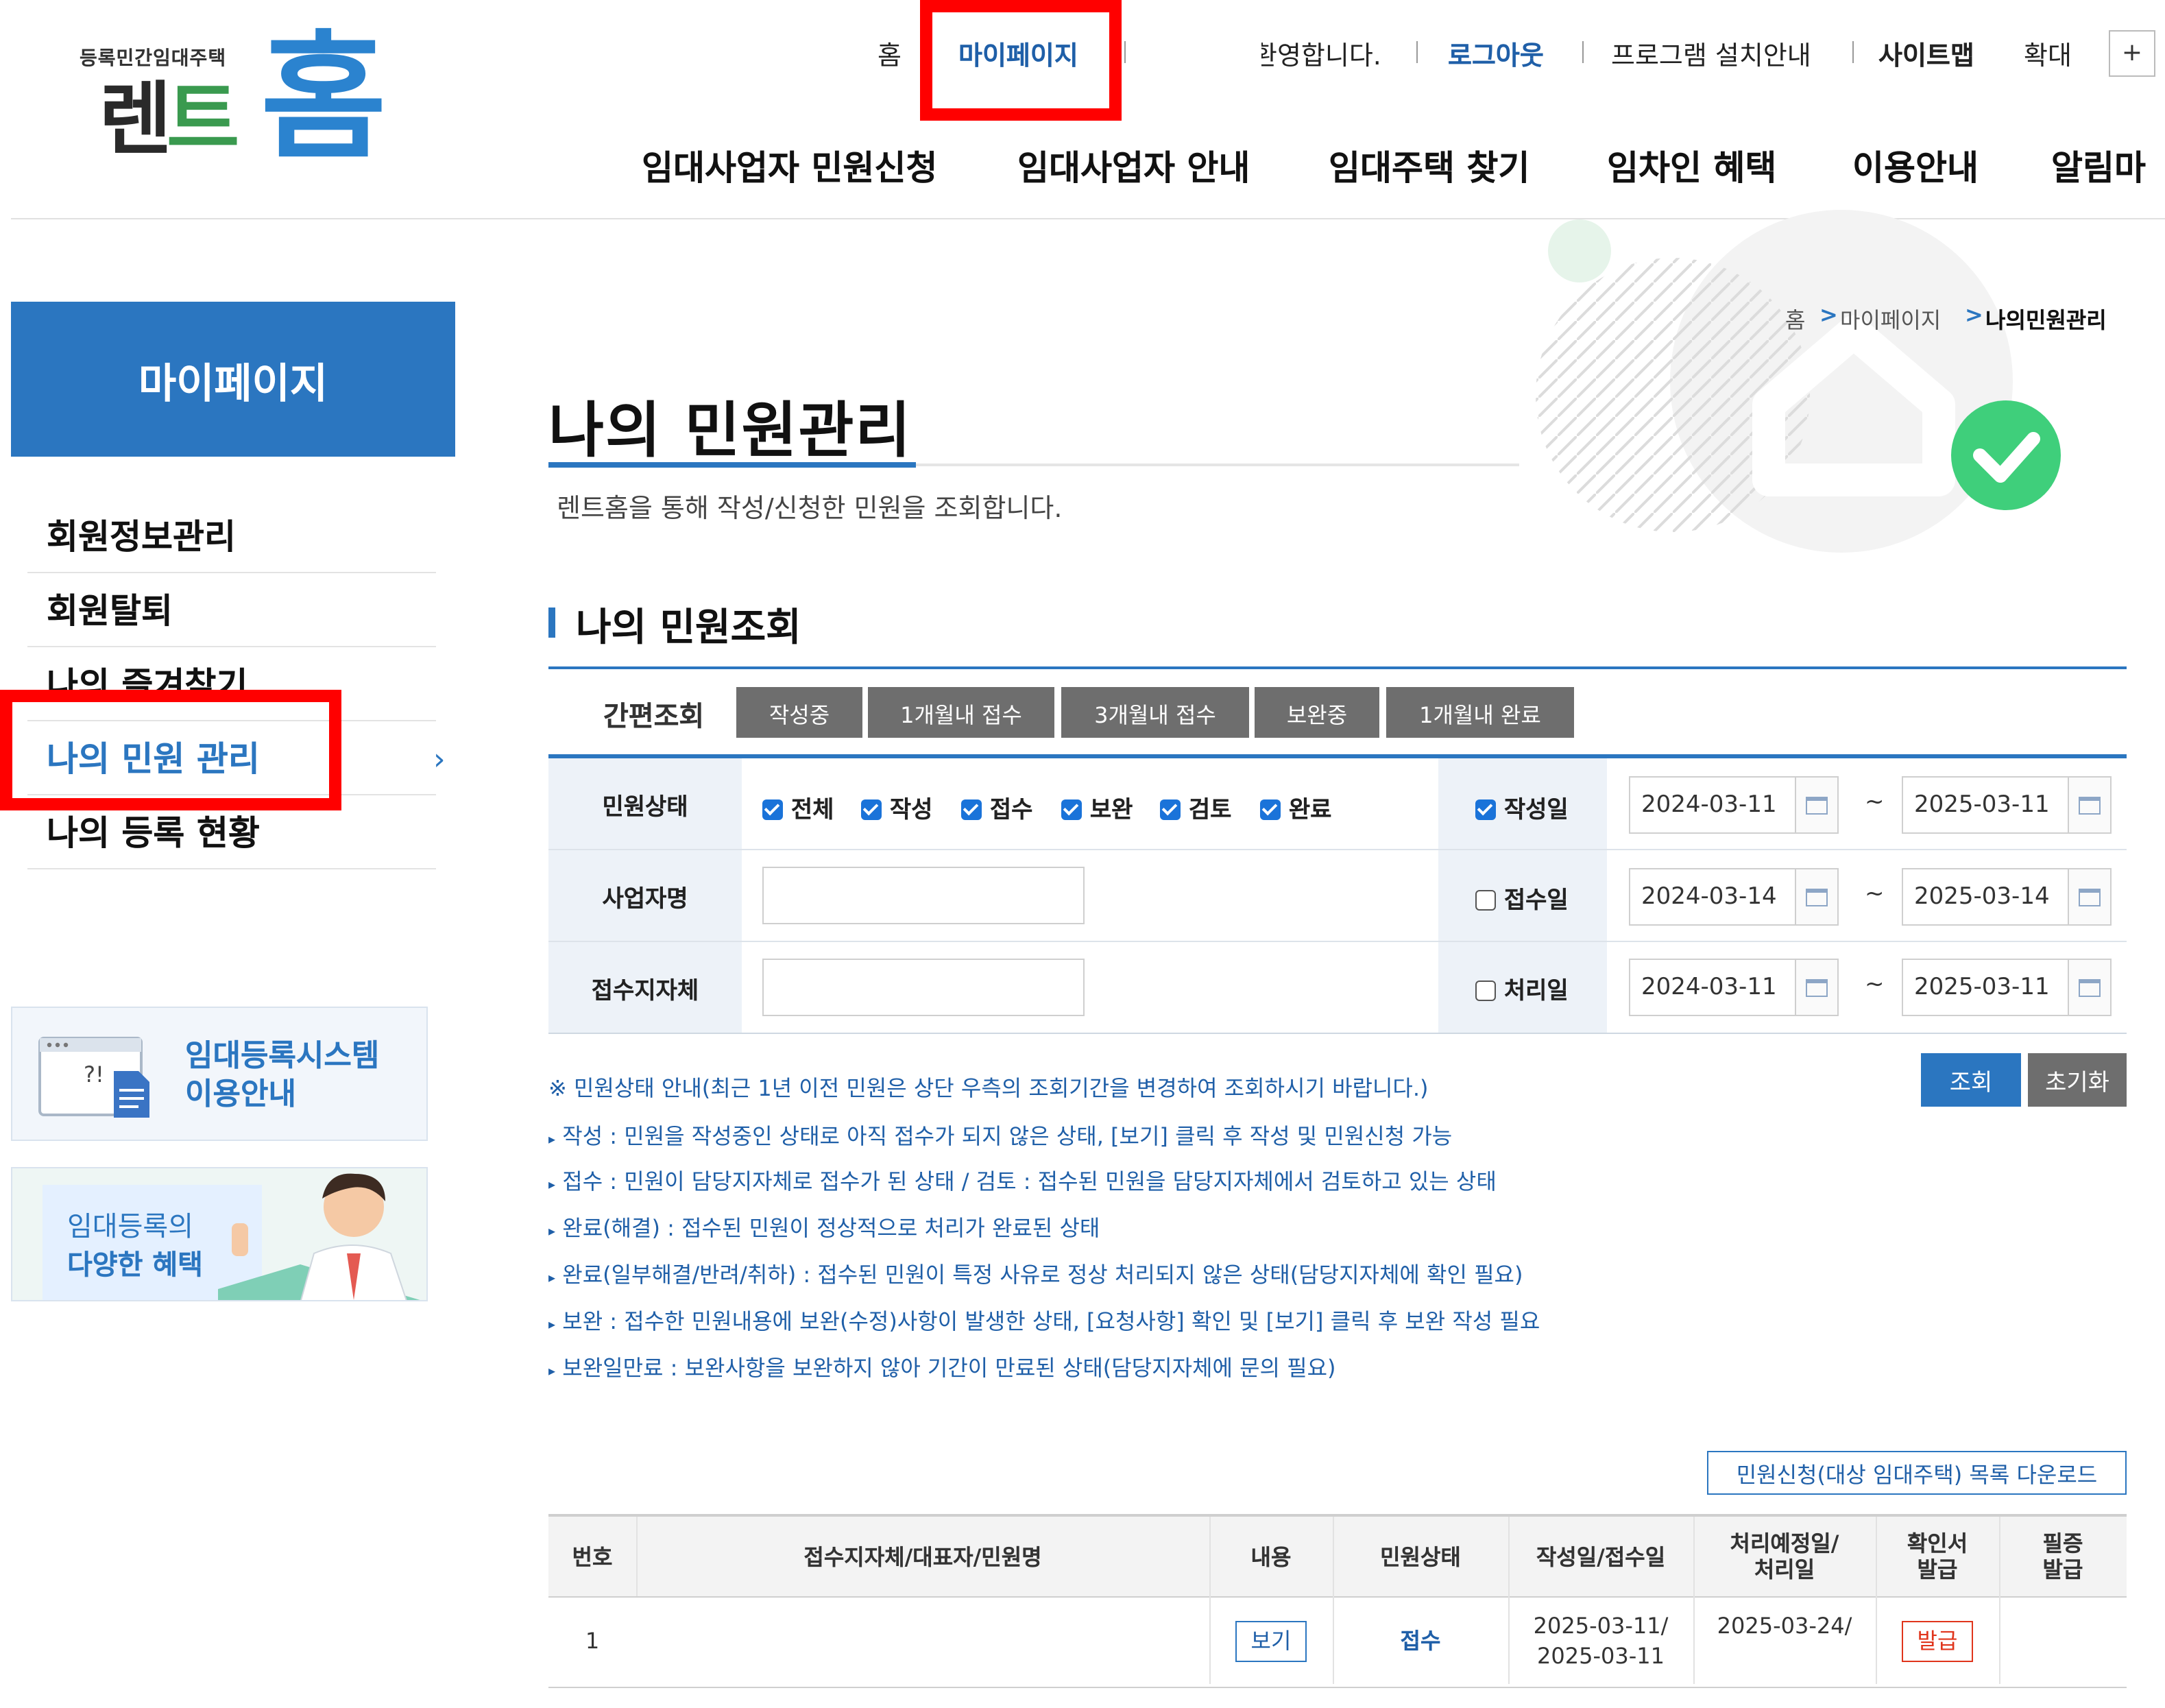 This screenshot has height=1708, width=2165. Describe the element at coordinates (922, 1556) in the screenshot. I see `col-org: 접수지자체/대표자/민원명` at that location.